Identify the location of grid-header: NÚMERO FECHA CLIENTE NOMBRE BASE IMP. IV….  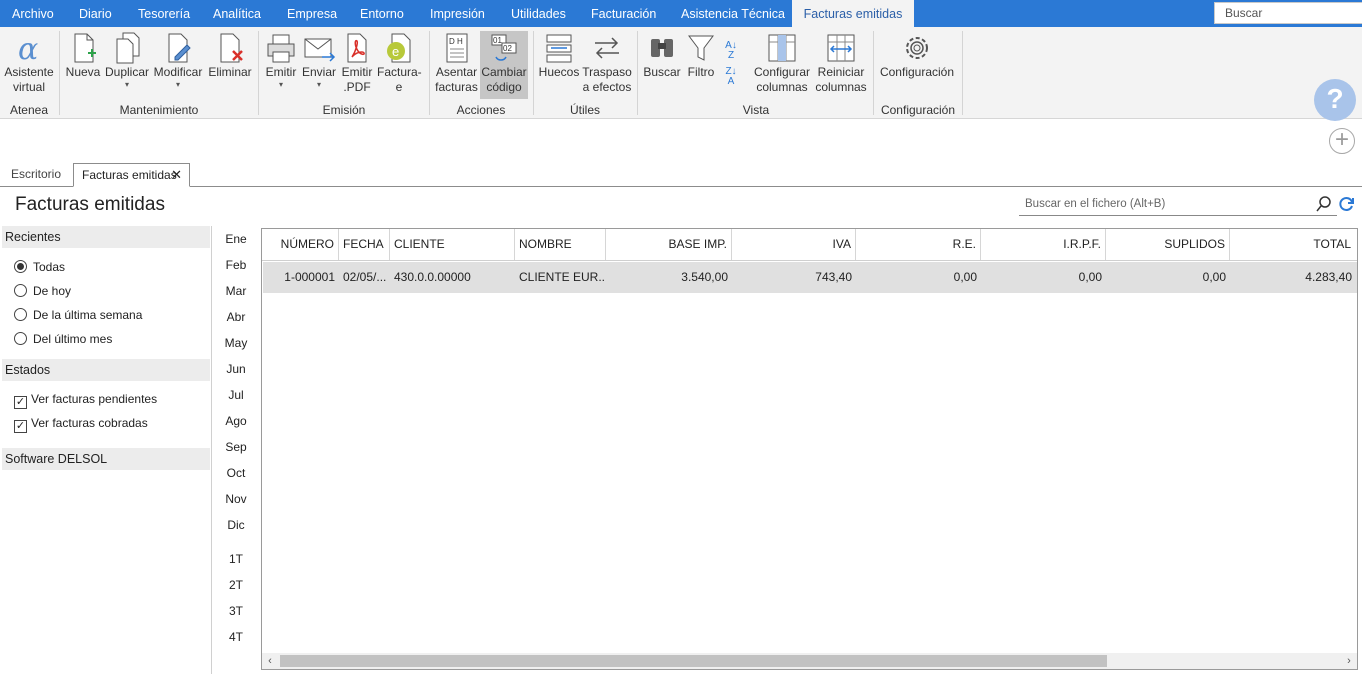
(809, 245).